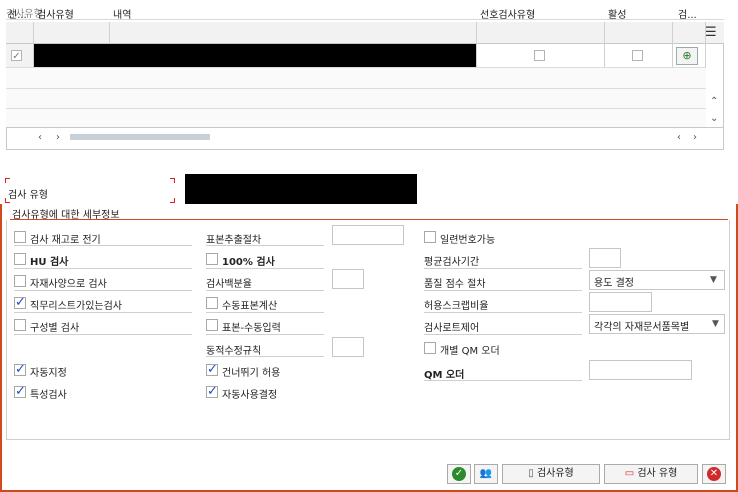 The image size is (738, 492). What do you see at coordinates (251, 328) in the screenshot?
I see `manual-sample-entry-label: 표본-수동입력` at bounding box center [251, 328].